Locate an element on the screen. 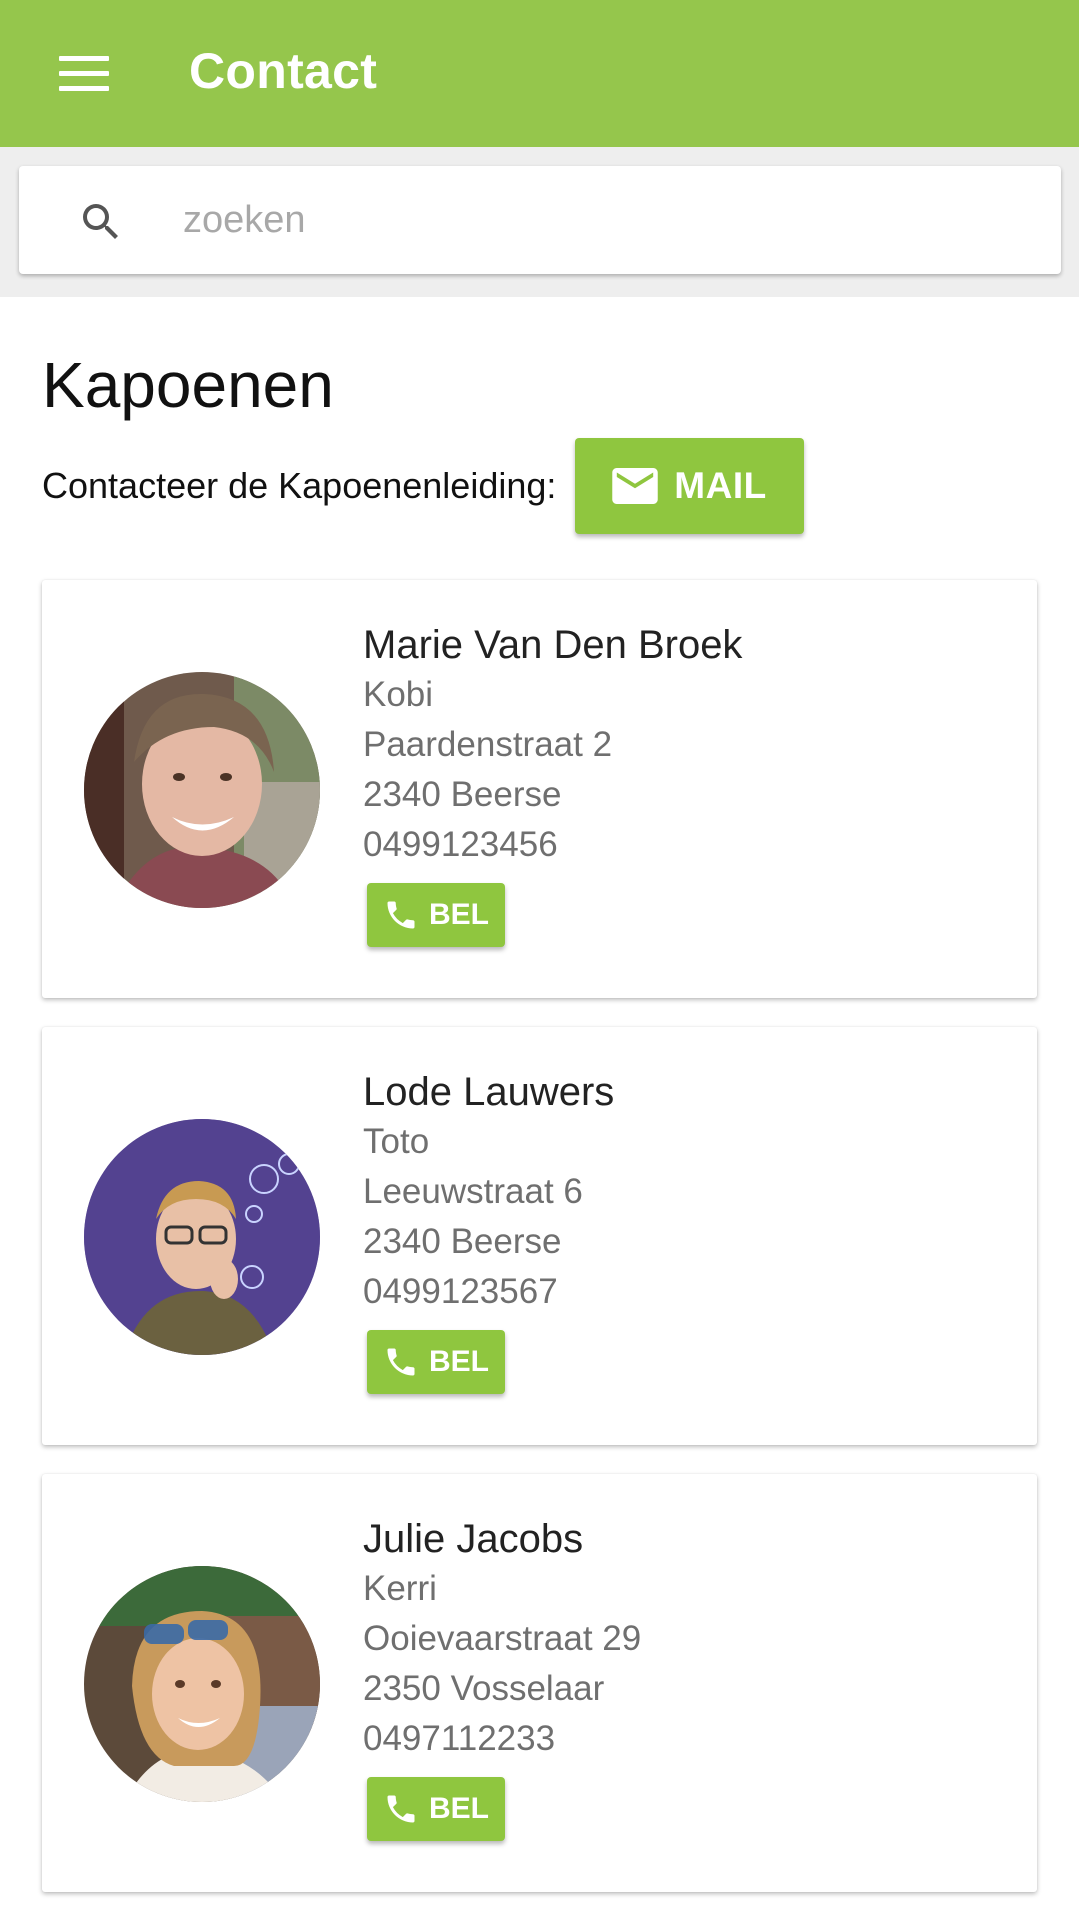  mail-icon is located at coordinates (635, 486).